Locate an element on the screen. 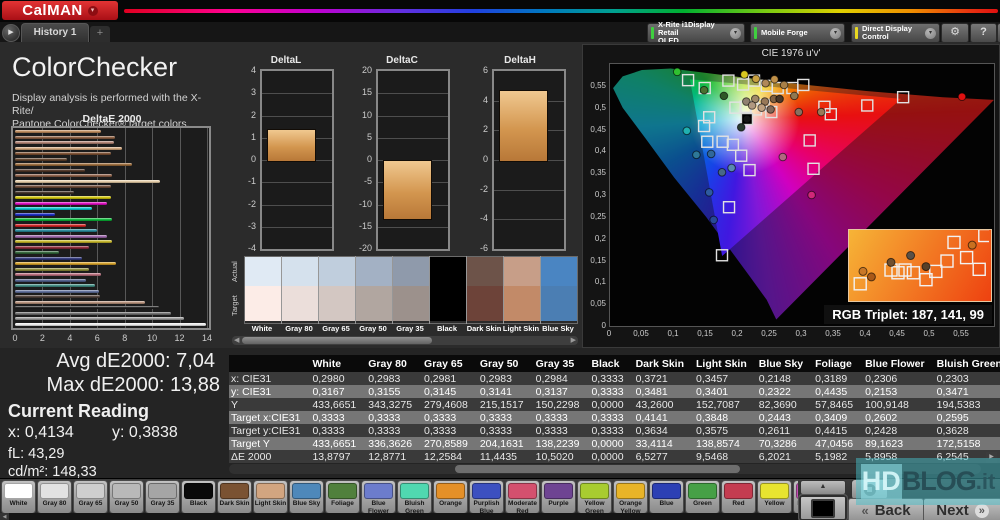 The image size is (1000, 520). mini-plot-area is located at coordinates (529, 160).